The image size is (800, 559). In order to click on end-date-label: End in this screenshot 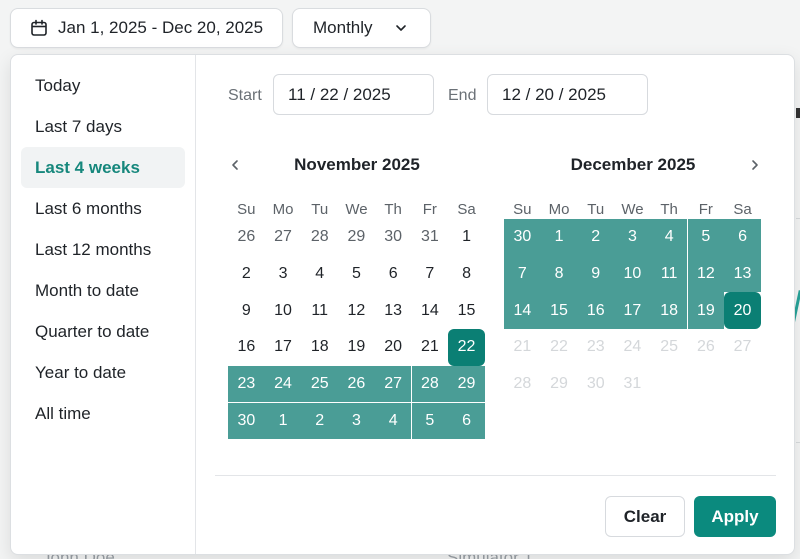, I will do `click(462, 95)`.